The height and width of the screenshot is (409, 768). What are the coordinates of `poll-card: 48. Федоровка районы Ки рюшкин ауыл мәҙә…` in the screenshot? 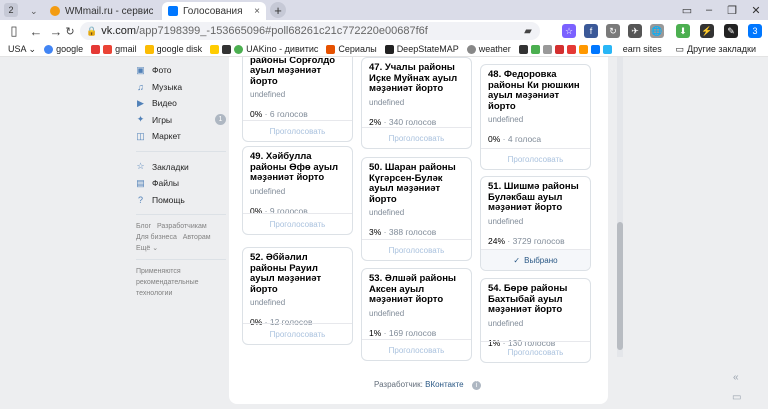 It's located at (535, 117).